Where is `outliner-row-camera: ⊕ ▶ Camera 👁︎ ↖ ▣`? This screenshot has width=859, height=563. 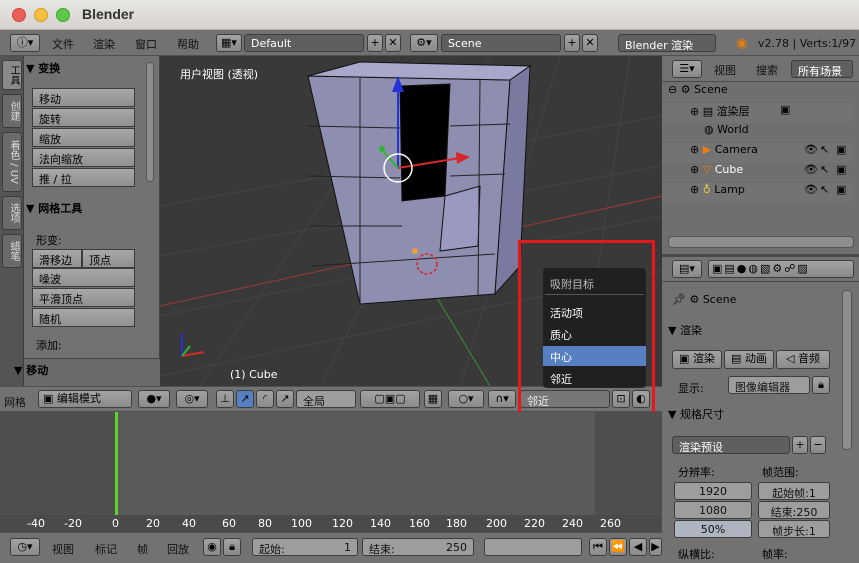
outliner-row-camera: ⊕ ▶ Camera 👁︎ ↖ ▣ is located at coordinates (757, 153).